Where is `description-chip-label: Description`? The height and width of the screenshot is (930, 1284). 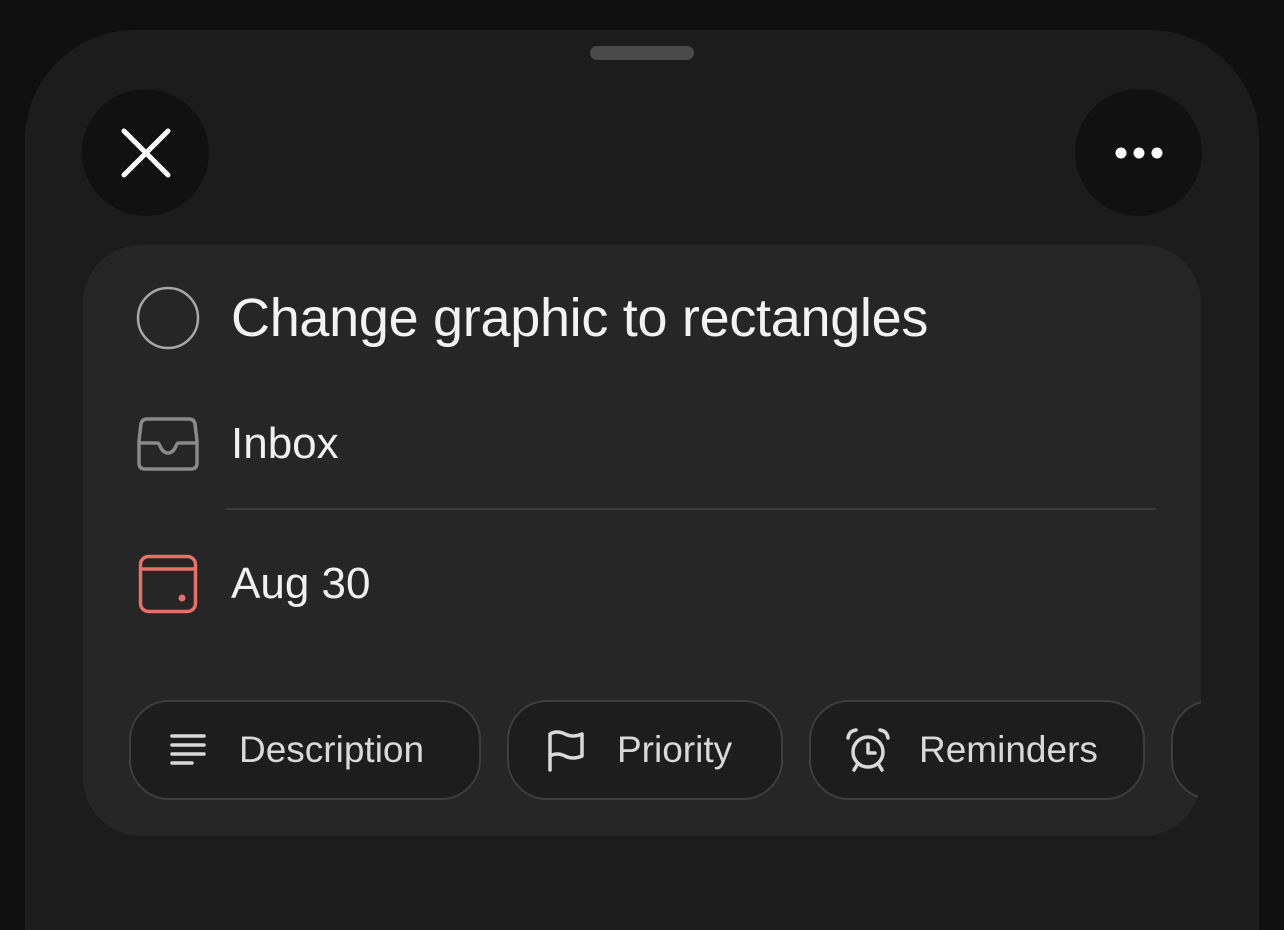
description-chip-label: Description is located at coordinates (332, 749).